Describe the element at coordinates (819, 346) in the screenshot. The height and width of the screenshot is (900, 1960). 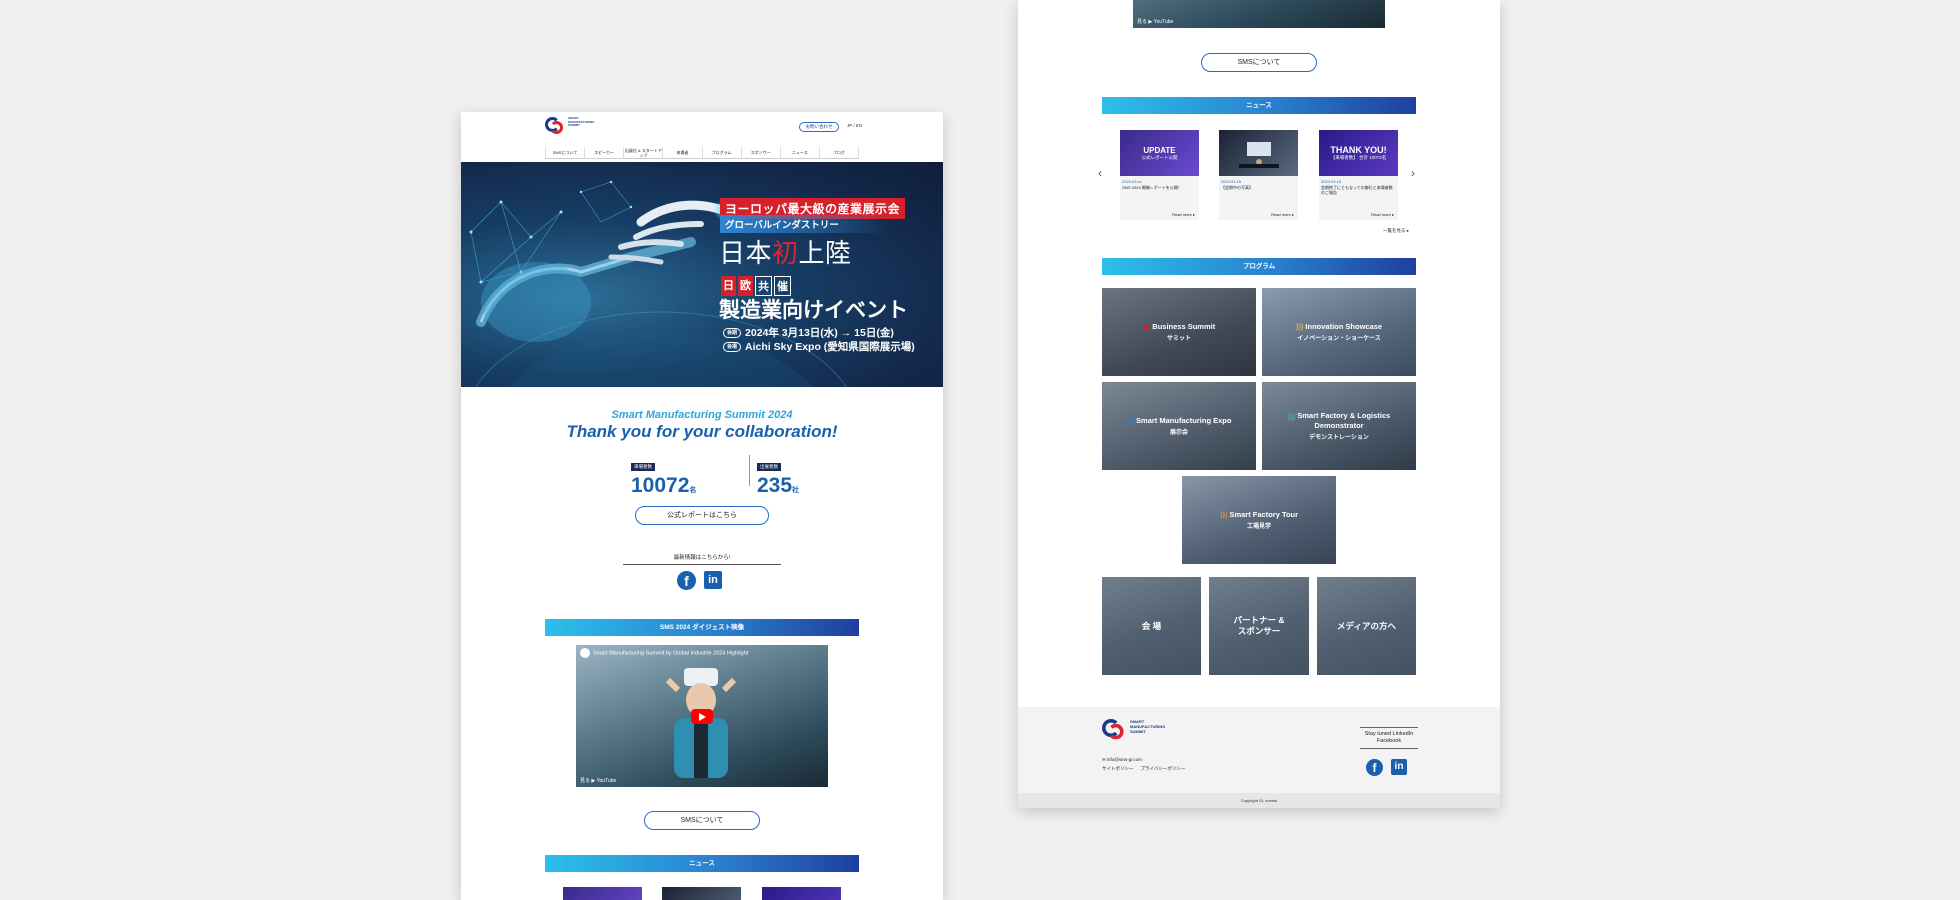
I see `hero-venue: 会場 Aichi Sky Expo (愛知県国際展示場)` at that location.